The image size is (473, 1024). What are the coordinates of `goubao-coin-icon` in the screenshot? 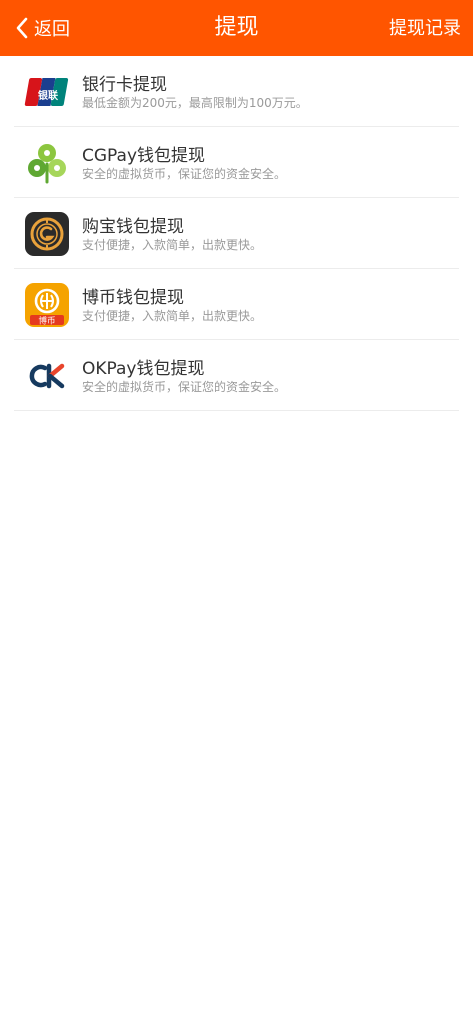 It's located at (47, 234).